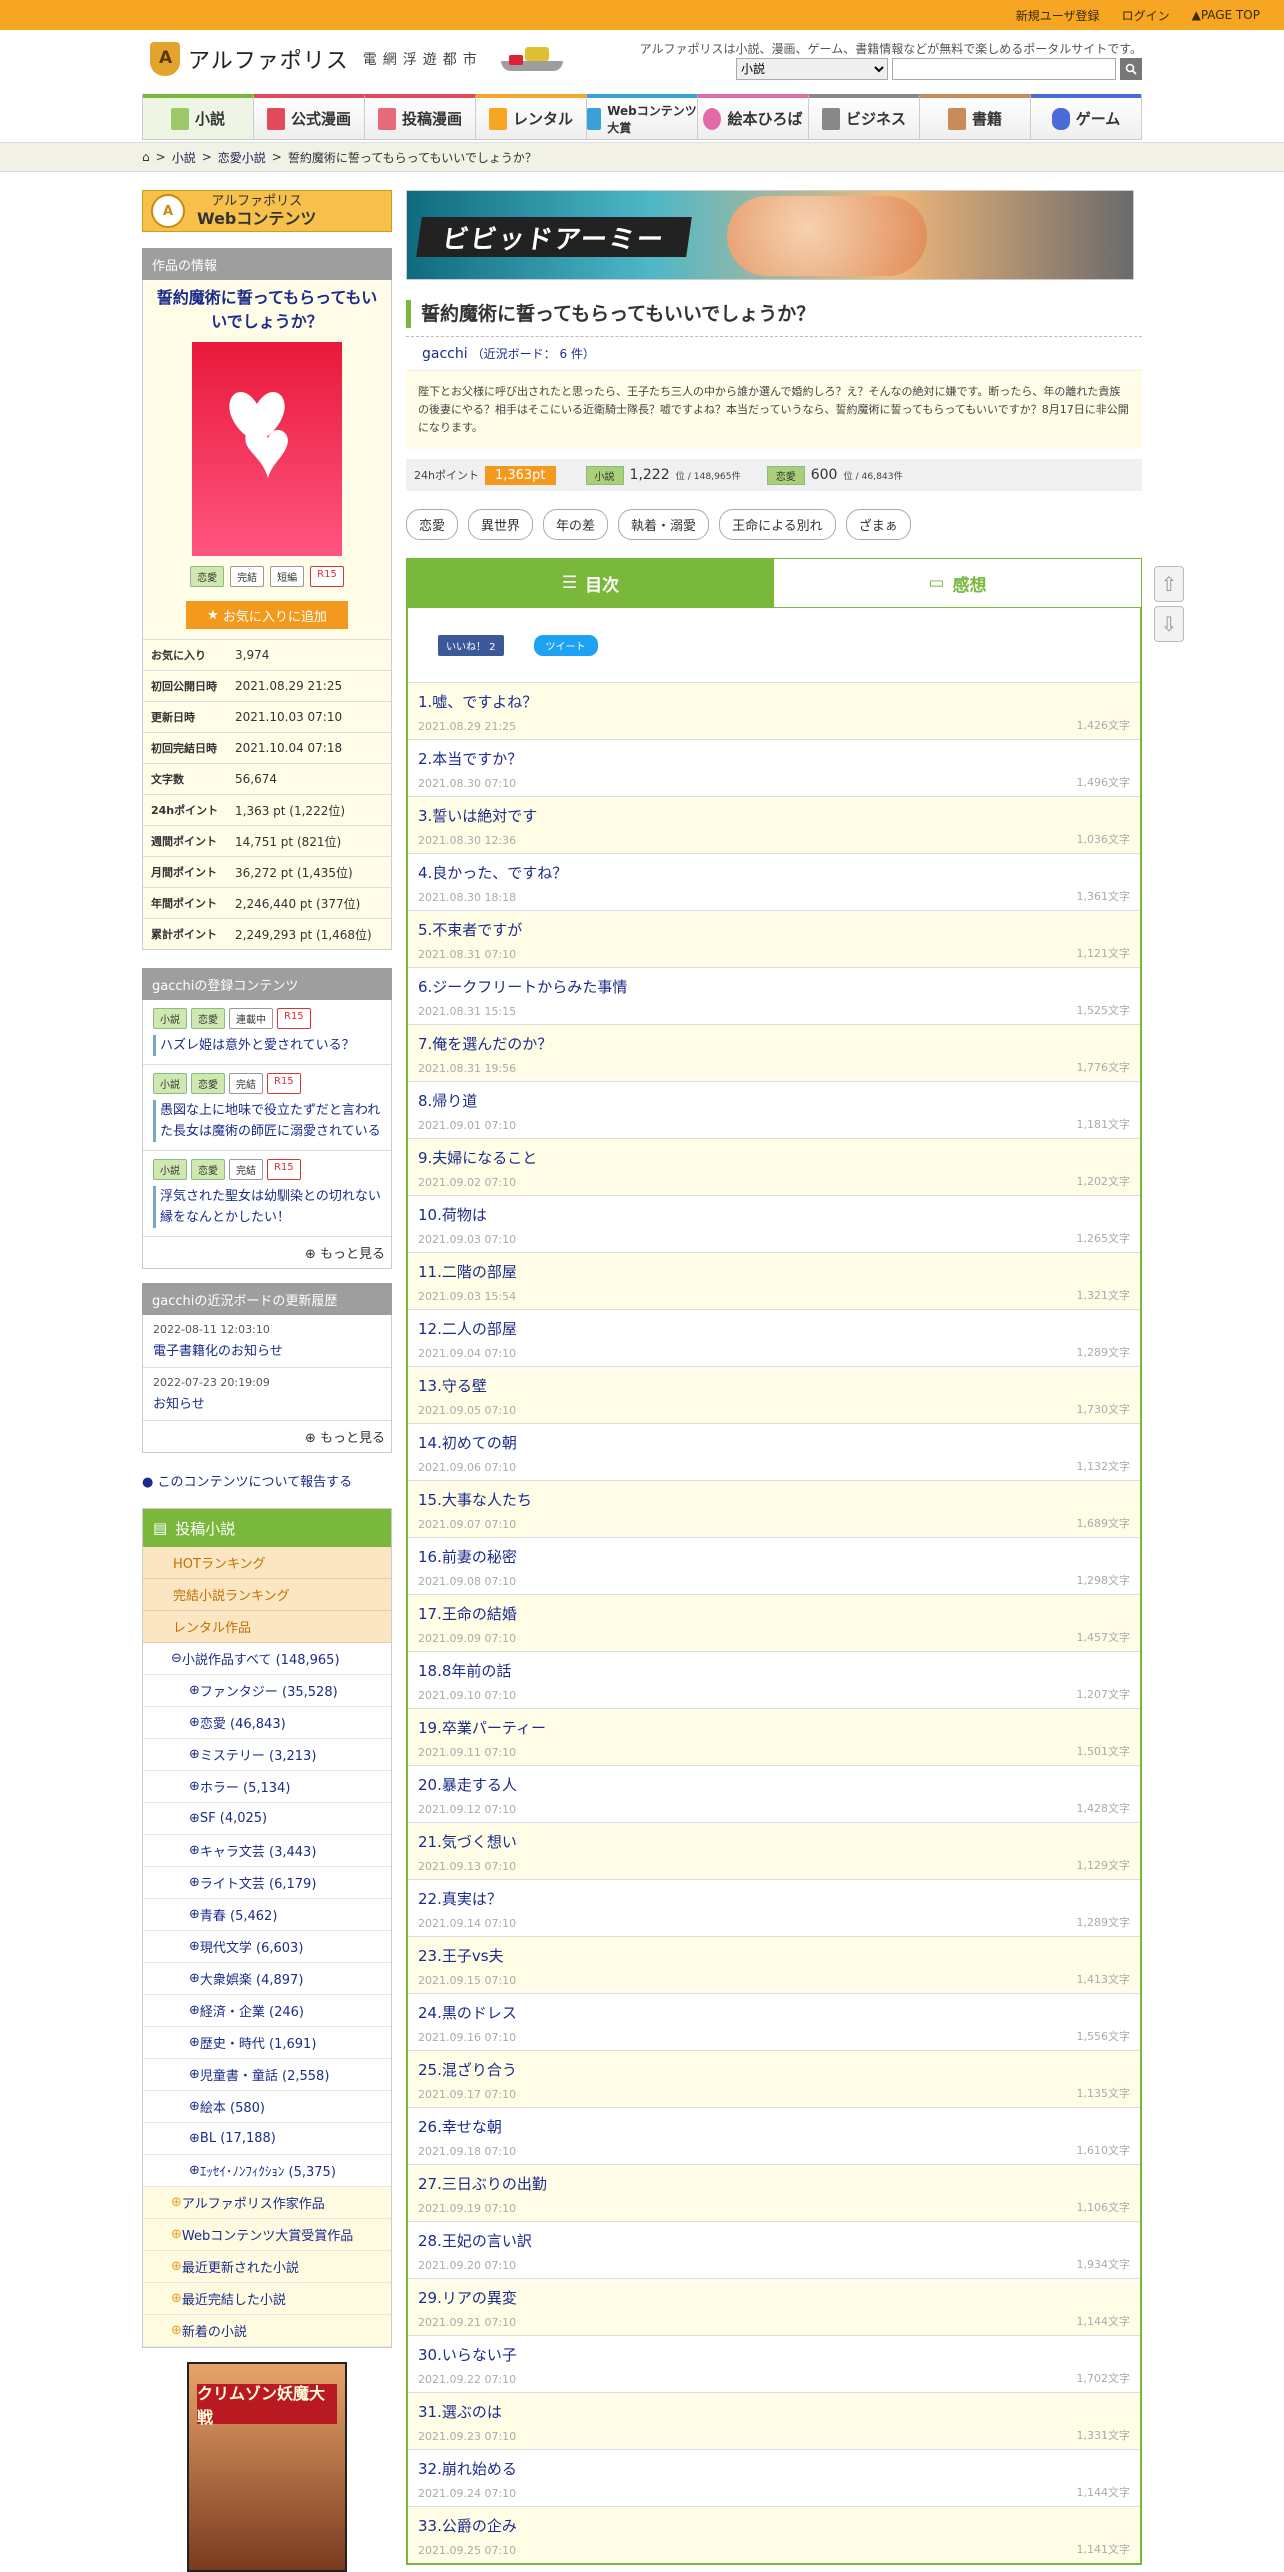 The width and height of the screenshot is (1284, 2572). Describe the element at coordinates (1169, 624) in the screenshot. I see `arrow-down-icon: ⇩` at that location.